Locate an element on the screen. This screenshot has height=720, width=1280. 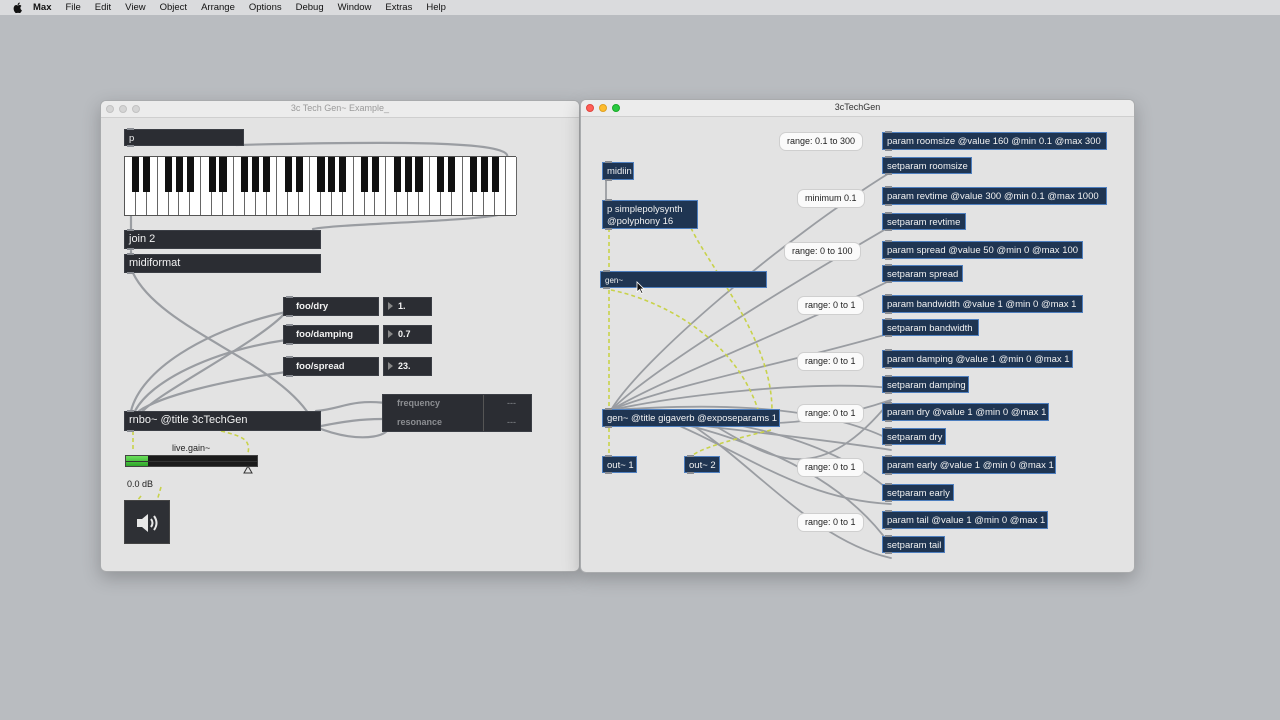
menu-debug: Debug is located at coordinates (310, 7).